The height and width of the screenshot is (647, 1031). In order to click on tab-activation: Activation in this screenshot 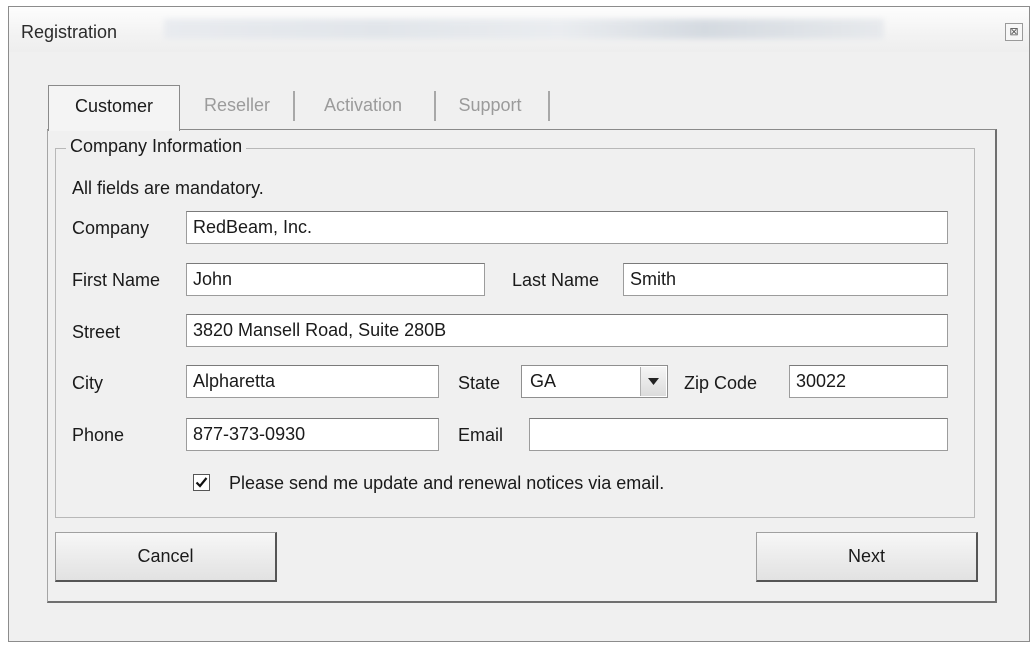, I will do `click(363, 107)`.